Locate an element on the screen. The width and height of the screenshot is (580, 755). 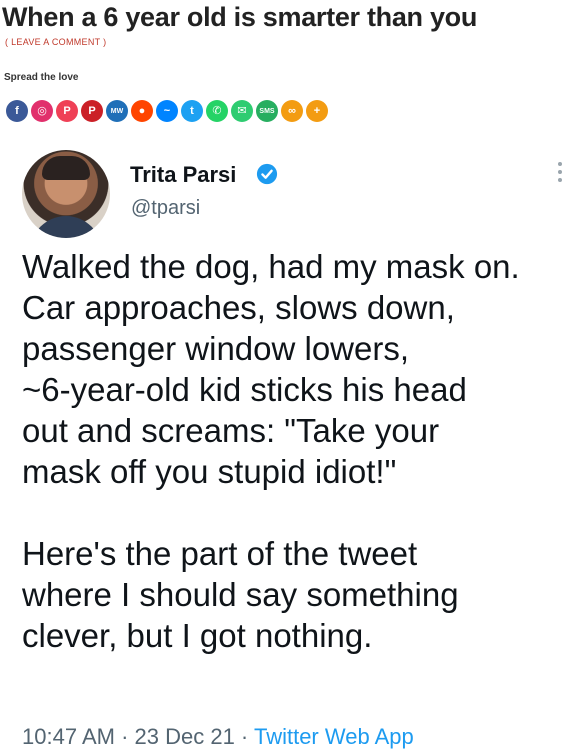
tweet-date: 23 Dec 21 is located at coordinates (185, 736).